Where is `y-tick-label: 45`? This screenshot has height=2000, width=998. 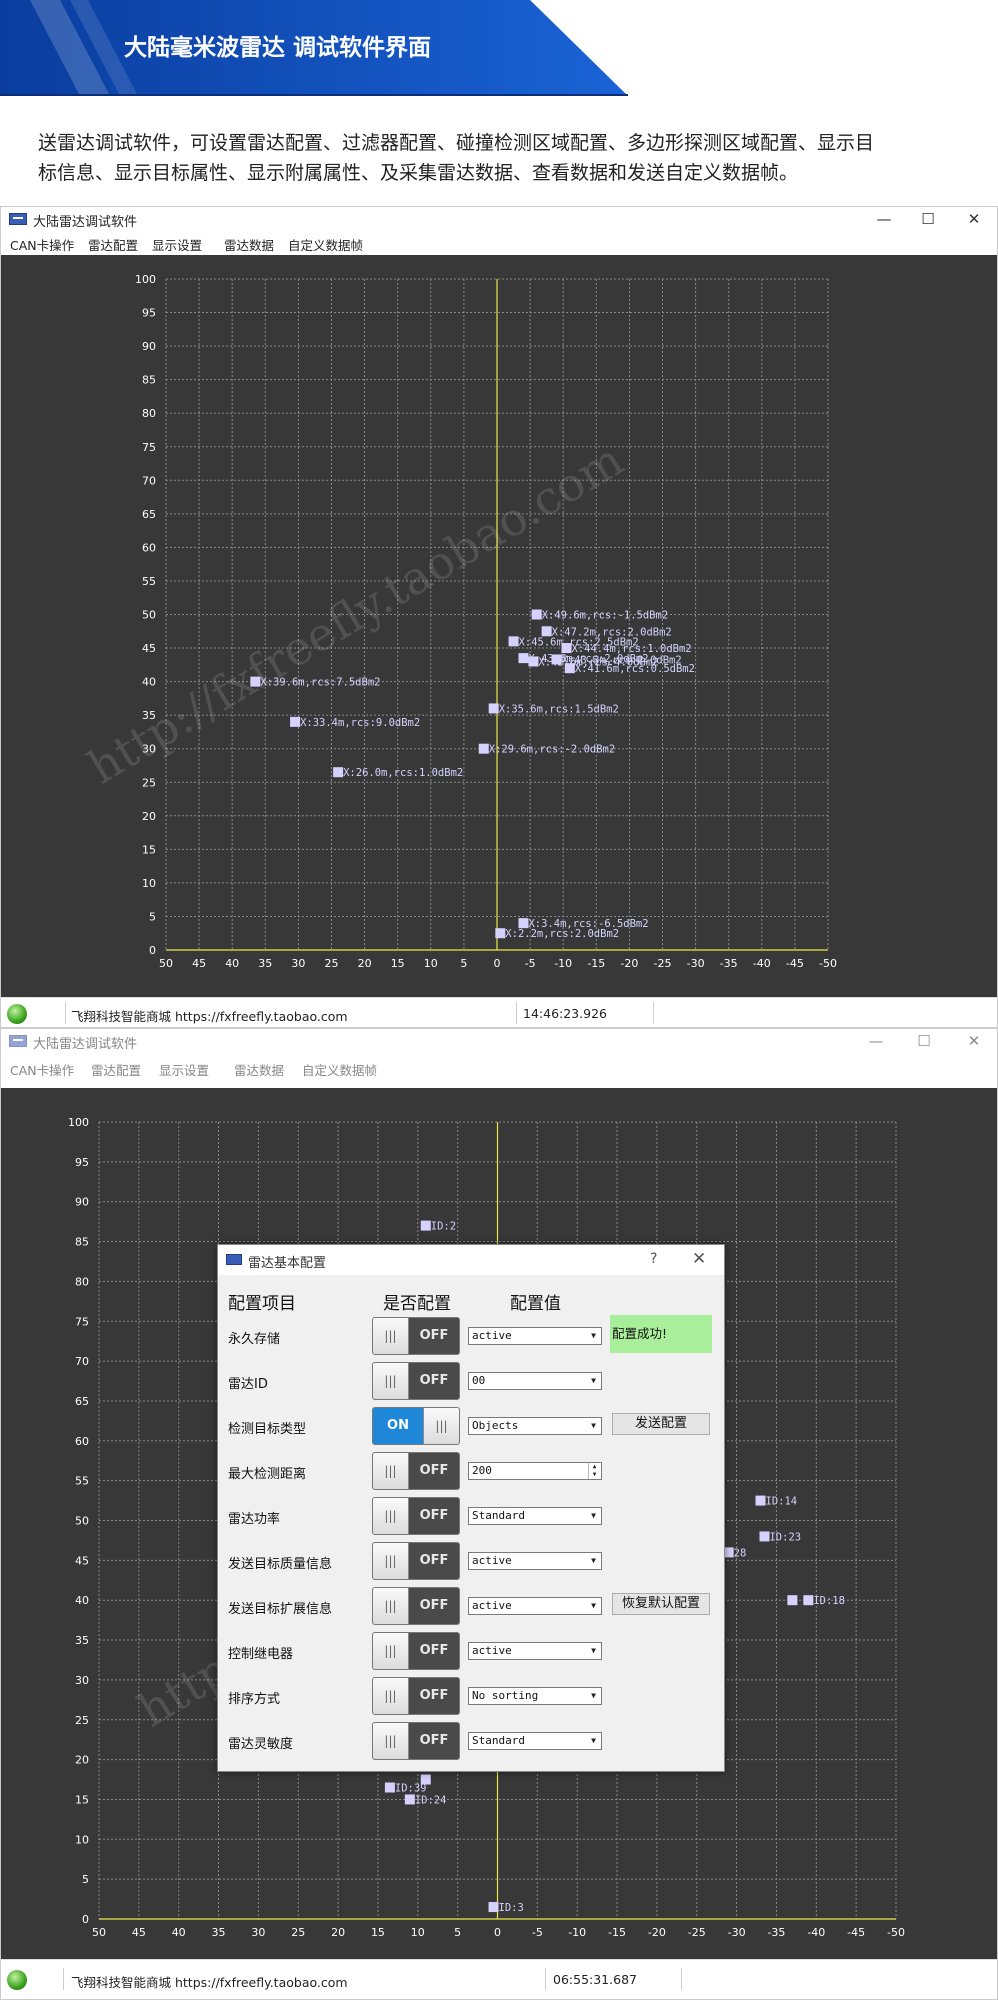
y-tick-label: 45 is located at coordinates (82, 1560).